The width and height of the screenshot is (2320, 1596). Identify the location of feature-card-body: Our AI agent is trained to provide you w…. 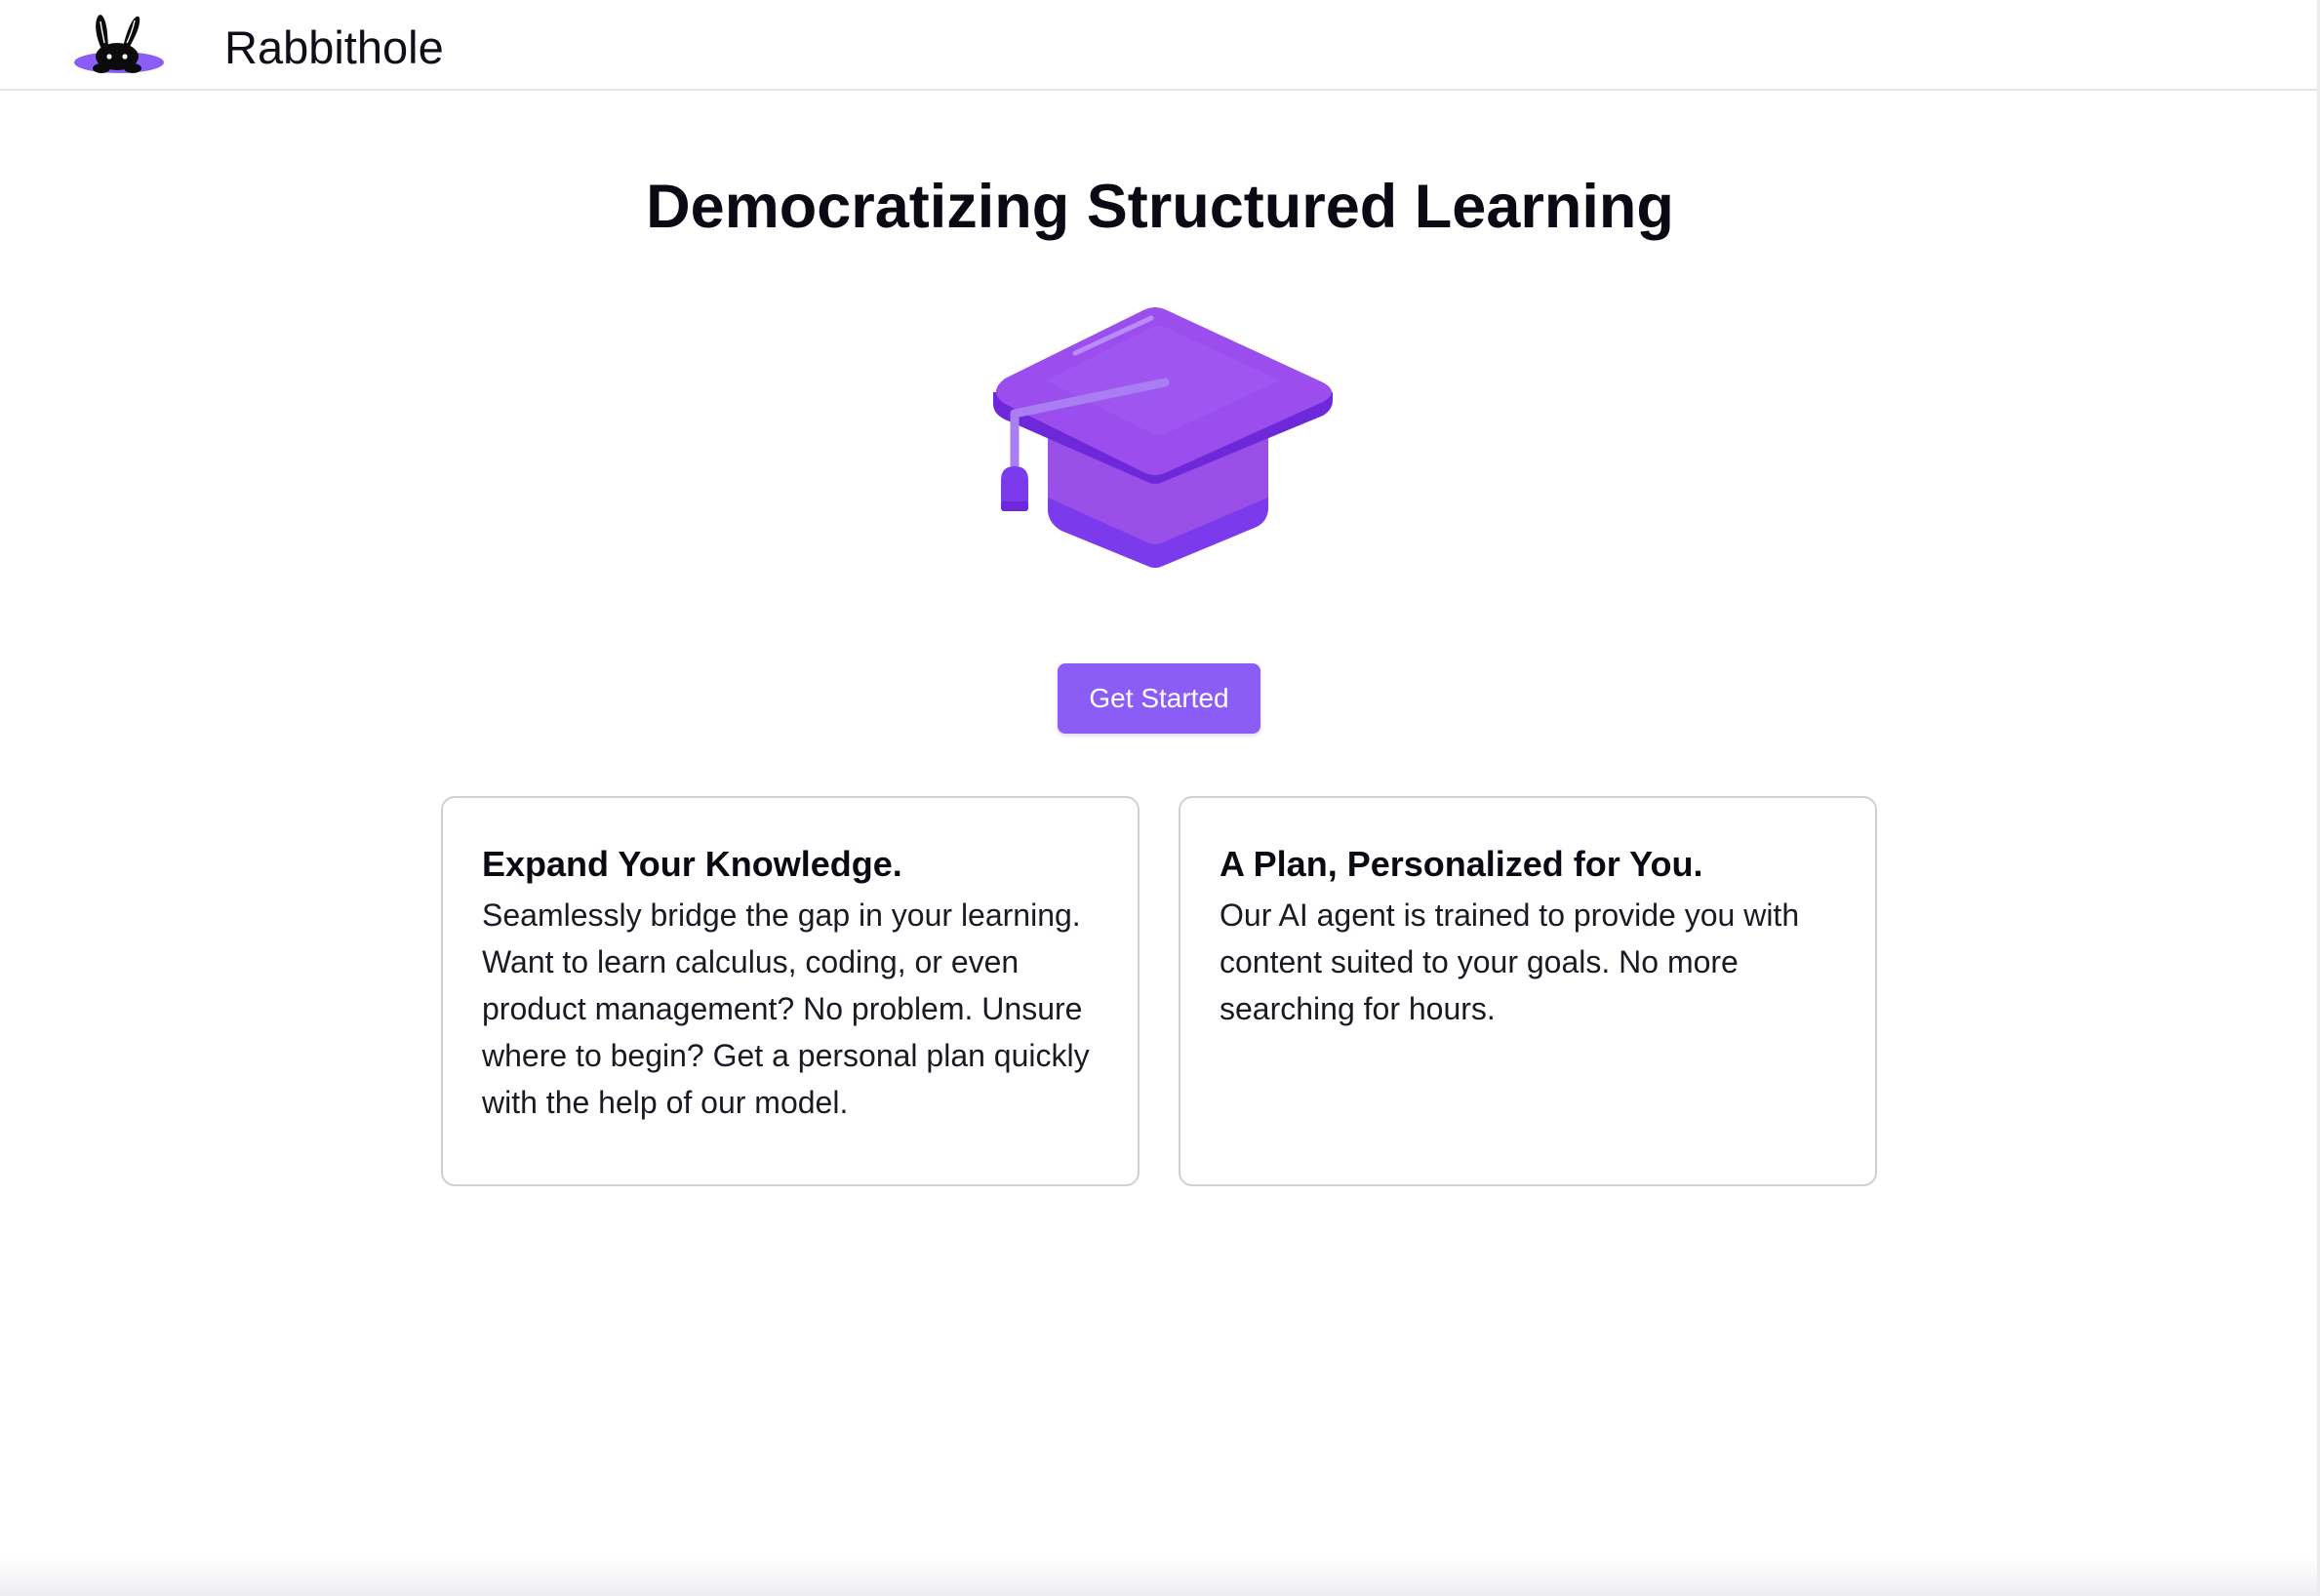
(1510, 962).